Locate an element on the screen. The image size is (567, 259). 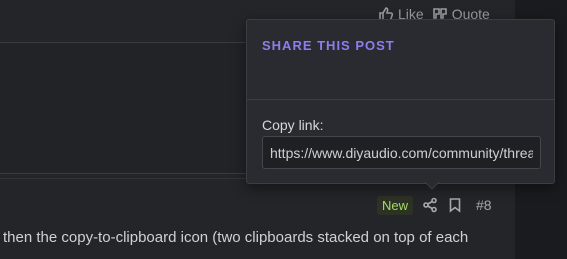
bookmark-button is located at coordinates (455, 205).